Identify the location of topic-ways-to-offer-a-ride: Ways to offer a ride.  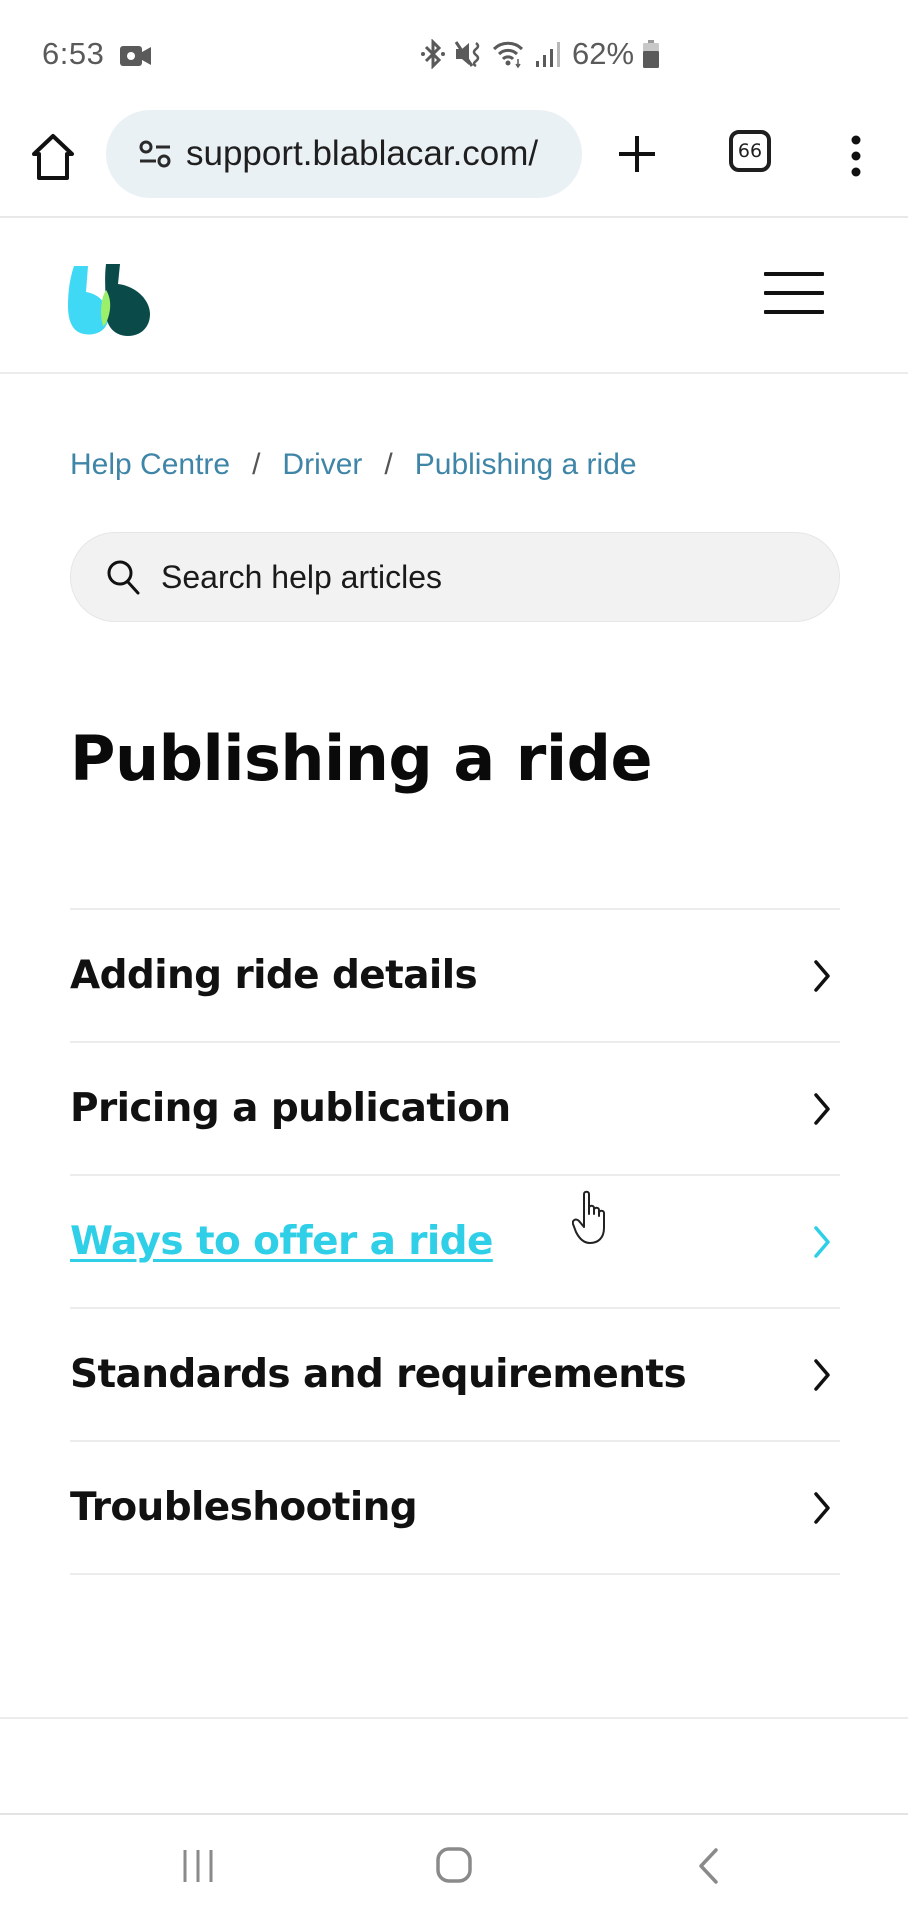
(455, 1242).